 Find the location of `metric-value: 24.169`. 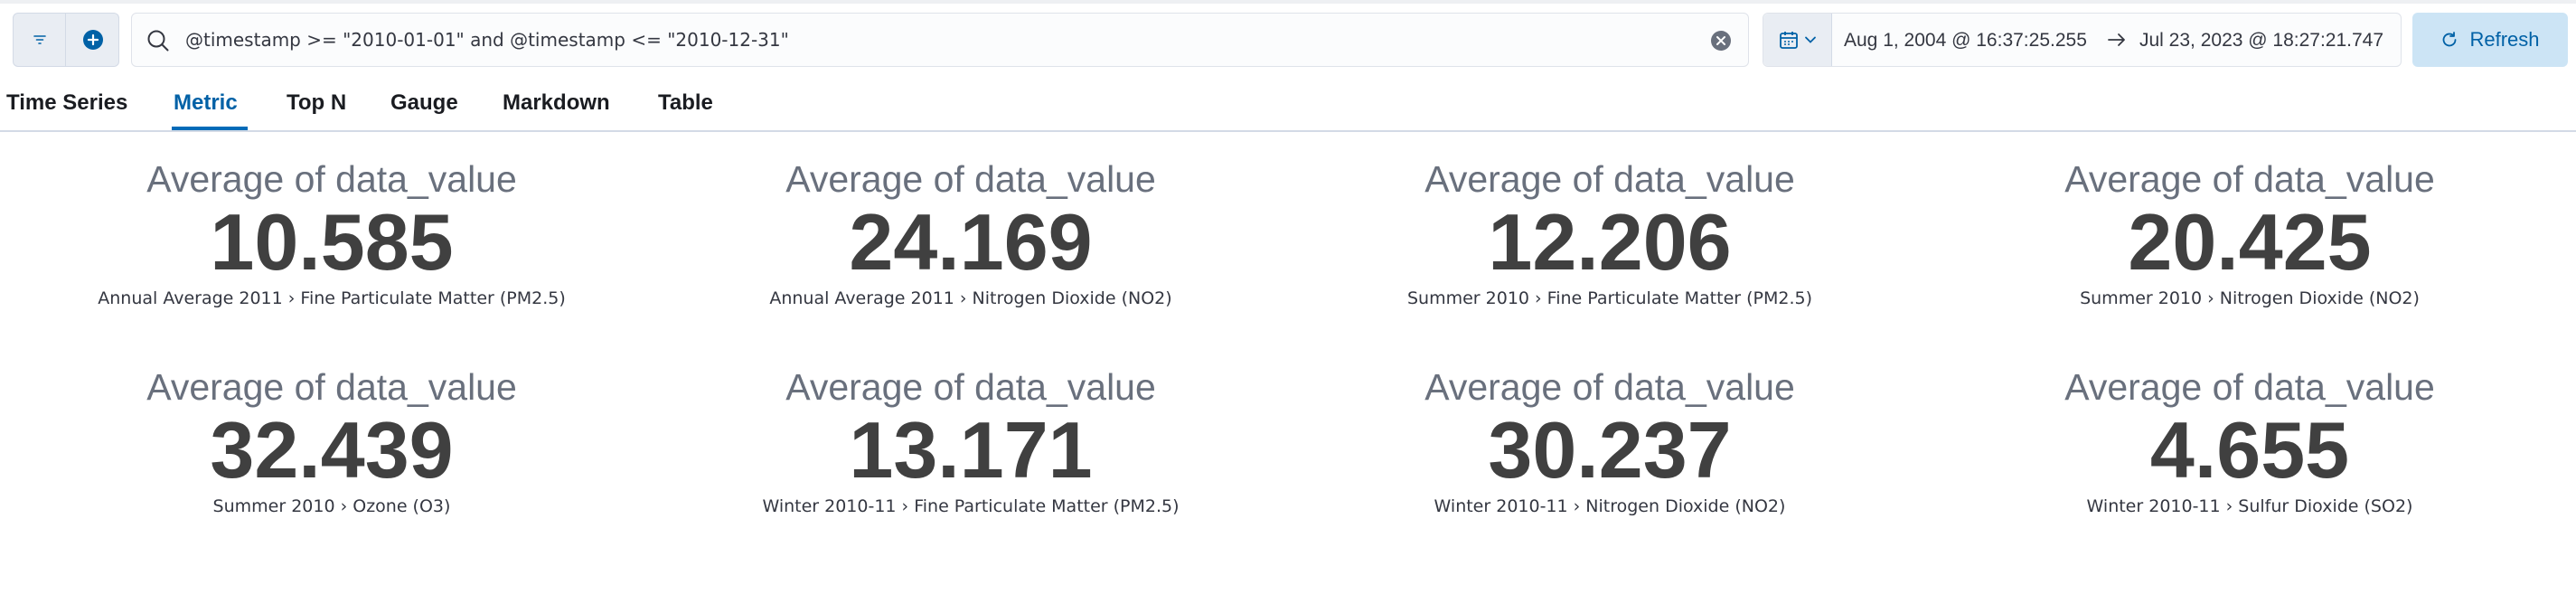

metric-value: 24.169 is located at coordinates (971, 242).